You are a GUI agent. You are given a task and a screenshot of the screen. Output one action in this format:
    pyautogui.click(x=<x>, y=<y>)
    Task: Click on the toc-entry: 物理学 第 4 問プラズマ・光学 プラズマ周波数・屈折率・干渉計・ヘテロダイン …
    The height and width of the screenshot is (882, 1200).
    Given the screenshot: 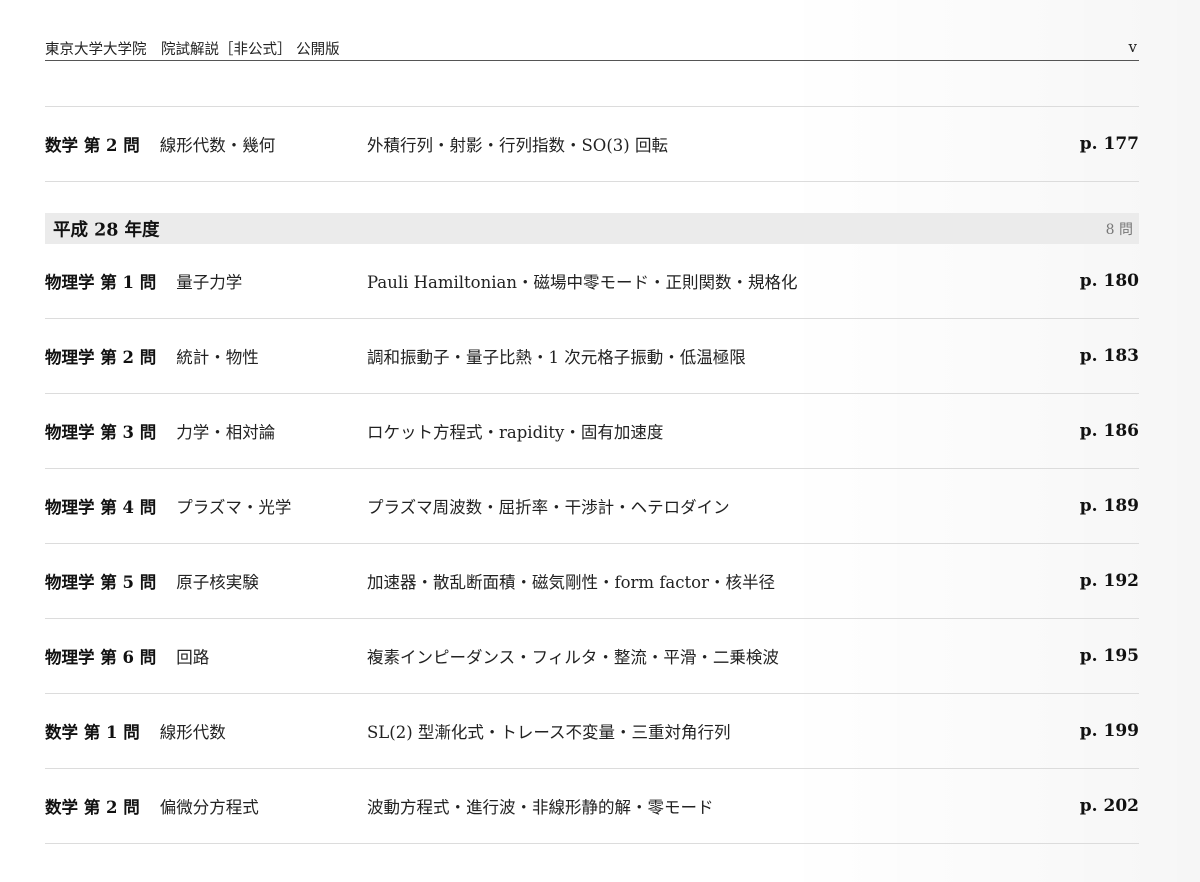 What is the action you would take?
    pyautogui.click(x=592, y=506)
    